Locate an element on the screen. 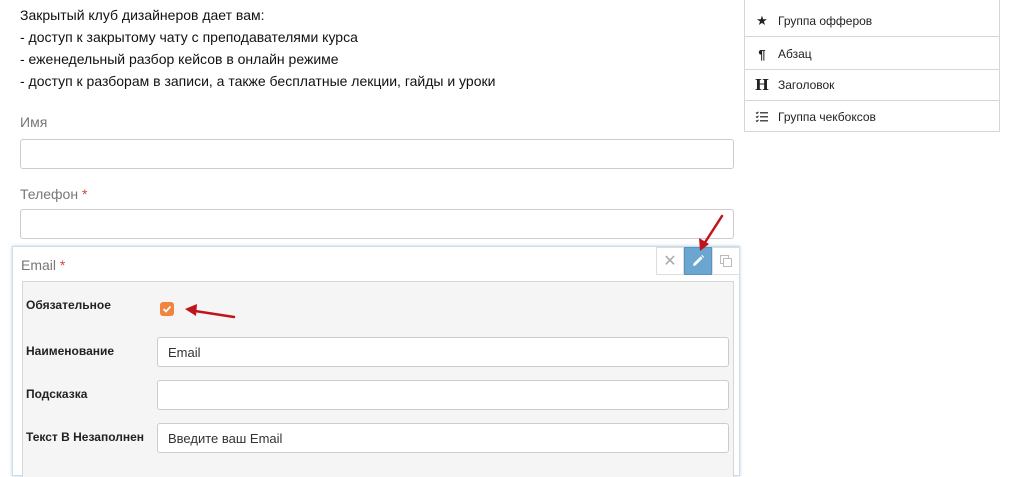  copy-icon is located at coordinates (726, 261).